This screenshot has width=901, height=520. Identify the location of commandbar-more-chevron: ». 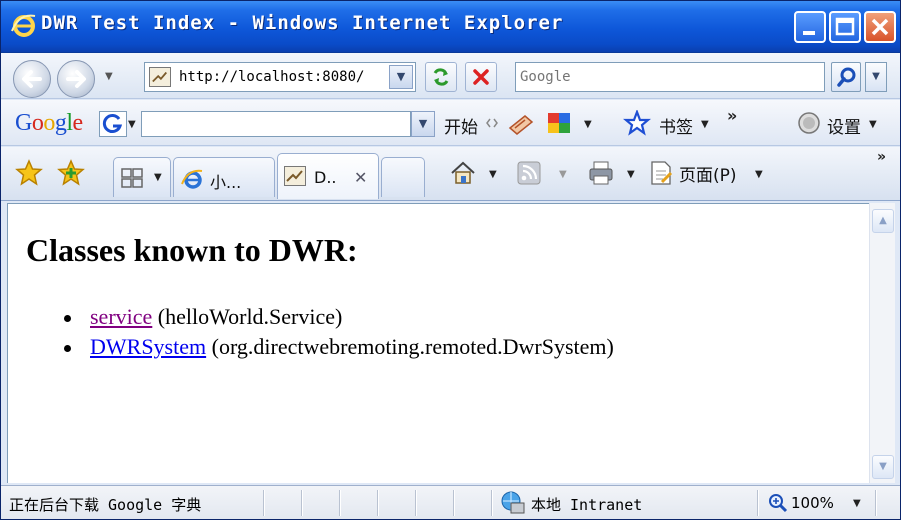
(881, 157).